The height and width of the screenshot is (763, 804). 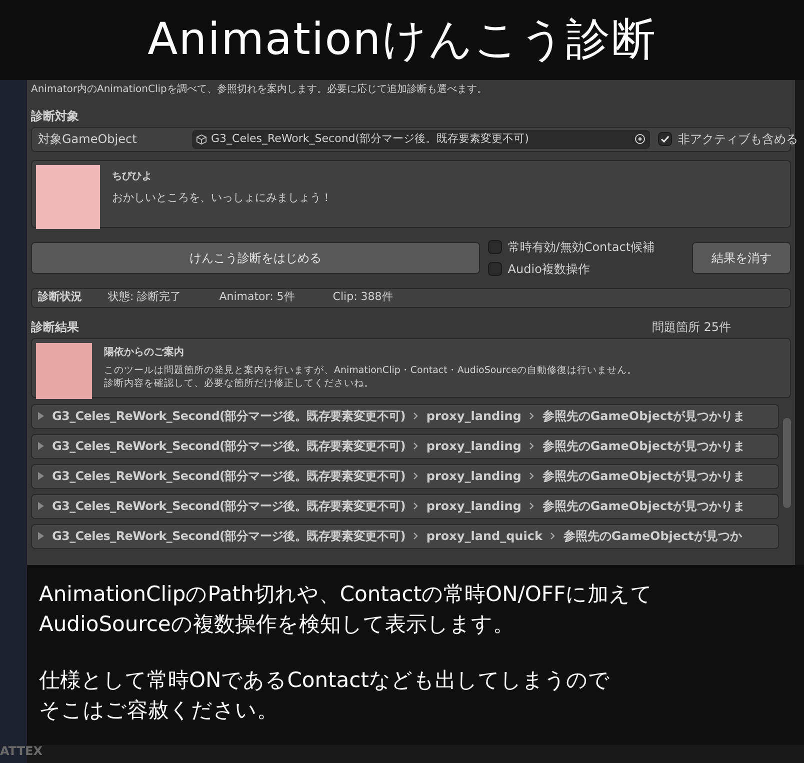 What do you see at coordinates (60, 297) in the screenshot?
I see `status-title: 診断状況` at bounding box center [60, 297].